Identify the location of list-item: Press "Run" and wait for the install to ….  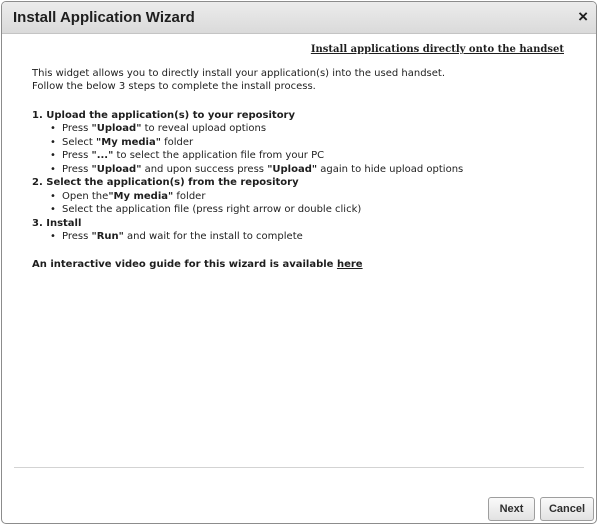
(311, 237).